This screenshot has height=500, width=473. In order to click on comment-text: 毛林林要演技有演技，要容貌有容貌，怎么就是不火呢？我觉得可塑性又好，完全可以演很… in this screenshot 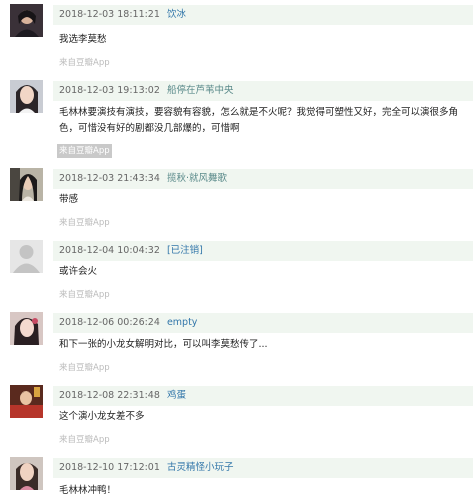, I will do `click(259, 120)`.